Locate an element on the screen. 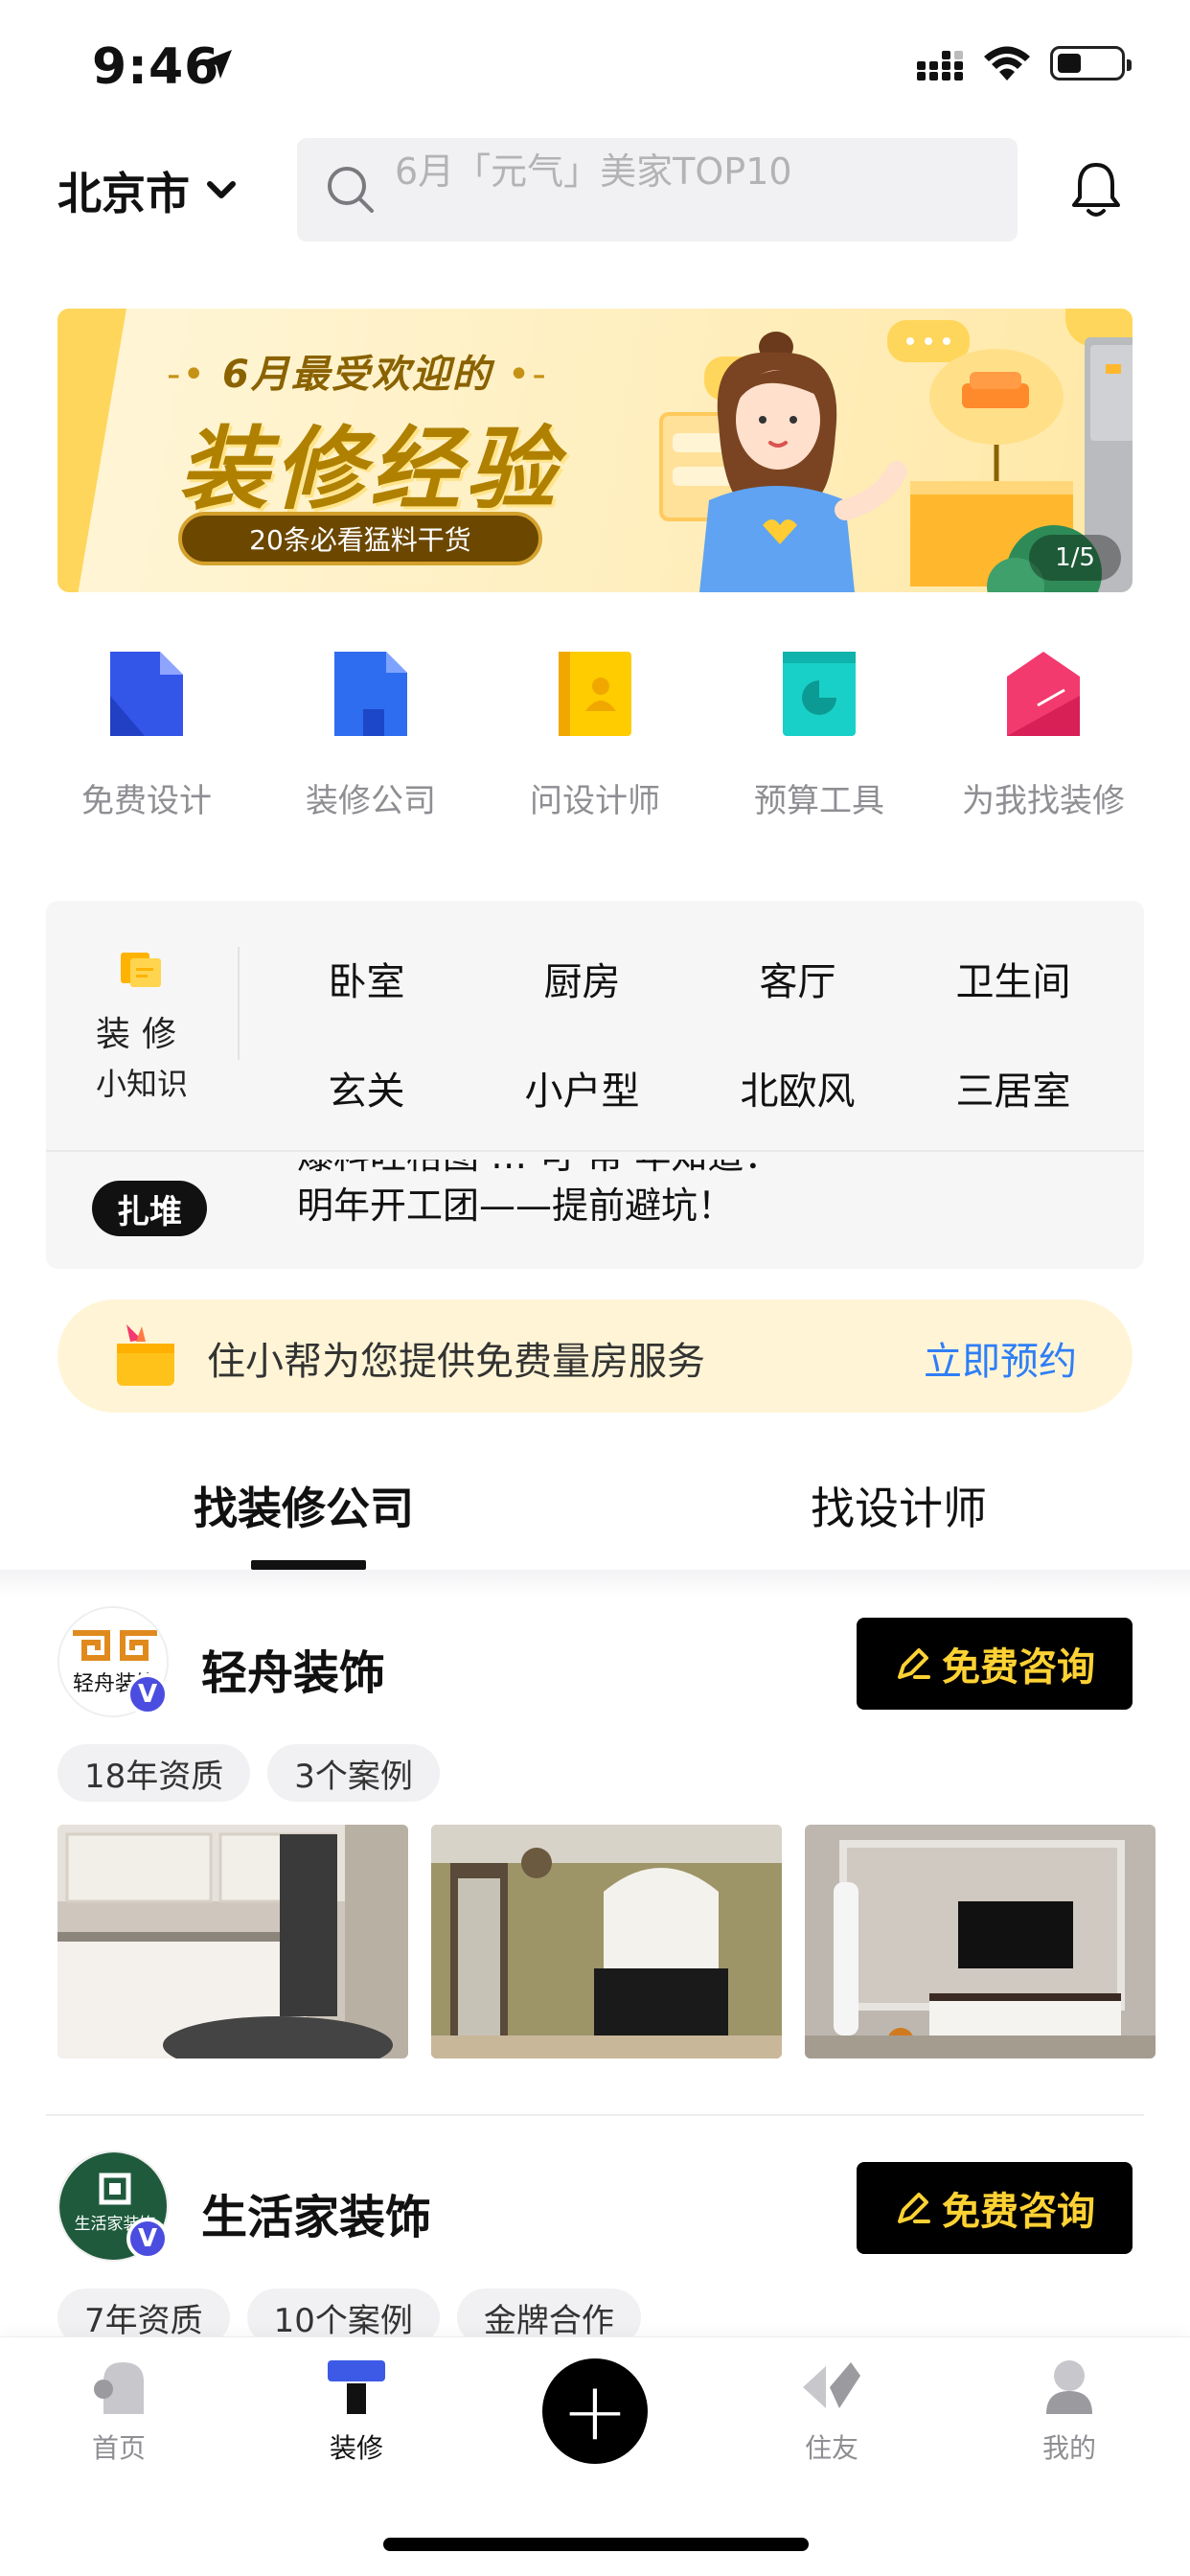  company-tag: 3个案例 is located at coordinates (354, 1773).